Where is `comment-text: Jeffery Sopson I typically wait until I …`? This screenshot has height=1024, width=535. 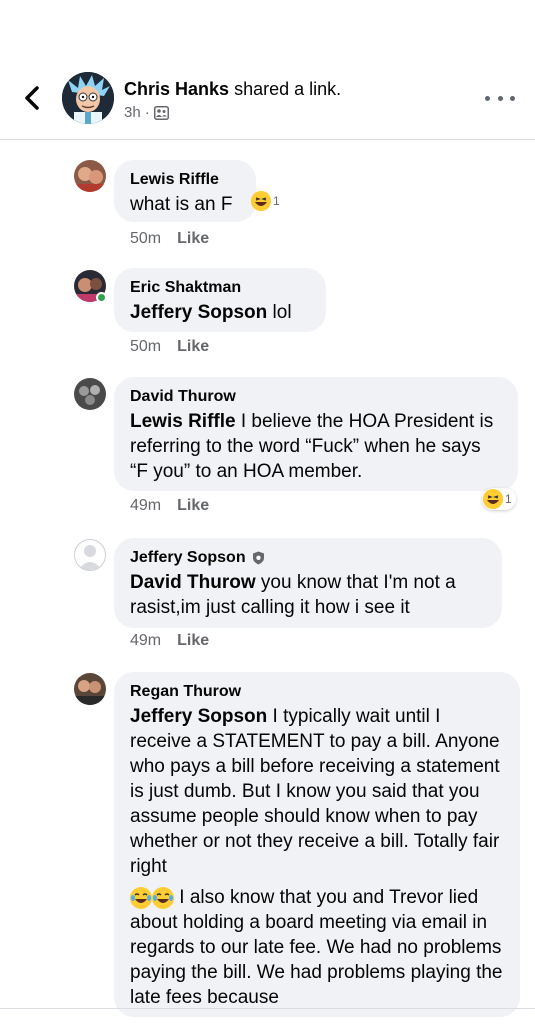
comment-text: Jeffery Sopson I typically wait until I … is located at coordinates (317, 791).